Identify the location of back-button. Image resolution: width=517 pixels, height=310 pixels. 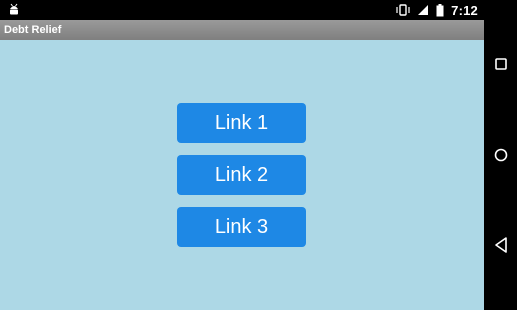
(500, 245).